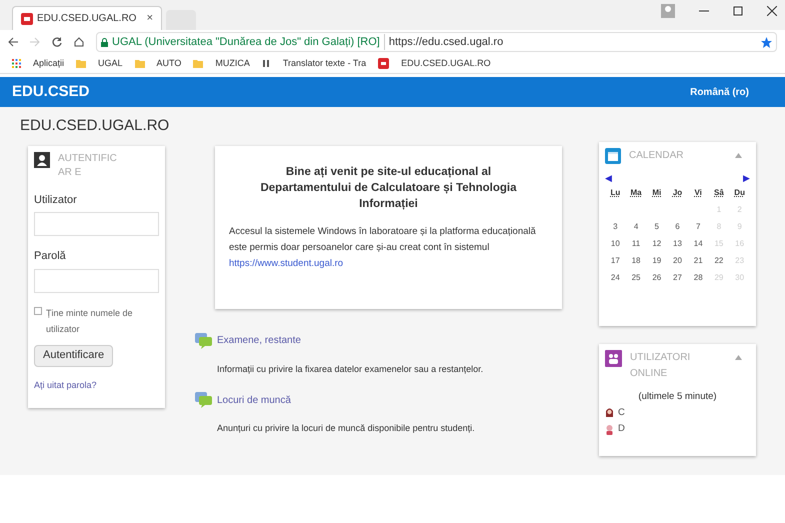  What do you see at coordinates (613, 156) in the screenshot?
I see `calendar-icon` at bounding box center [613, 156].